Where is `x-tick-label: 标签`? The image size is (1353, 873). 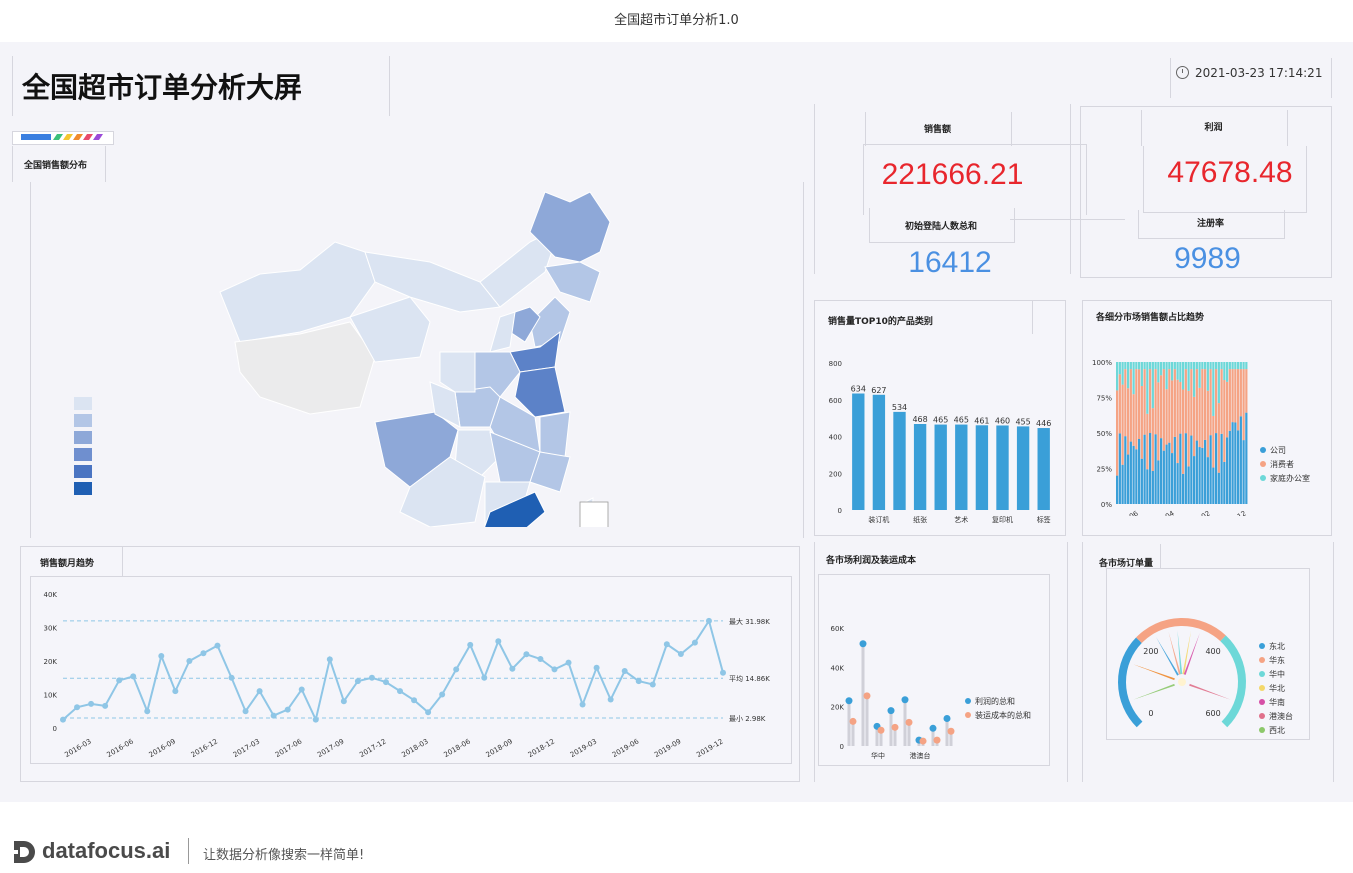
x-tick-label: 标签 is located at coordinates (1044, 519).